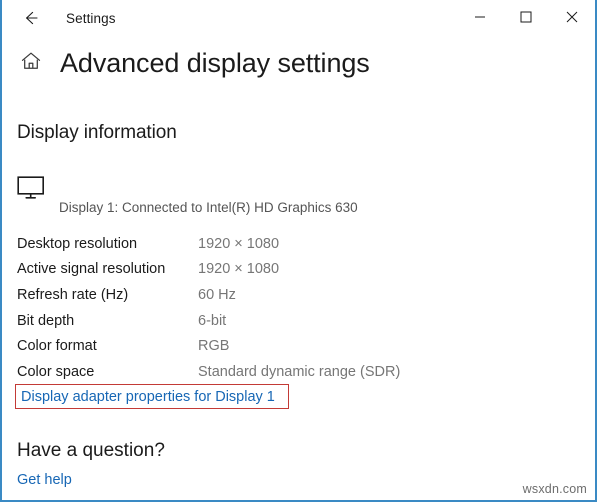  I want to click on get-help-link: Get help, so click(44, 480).